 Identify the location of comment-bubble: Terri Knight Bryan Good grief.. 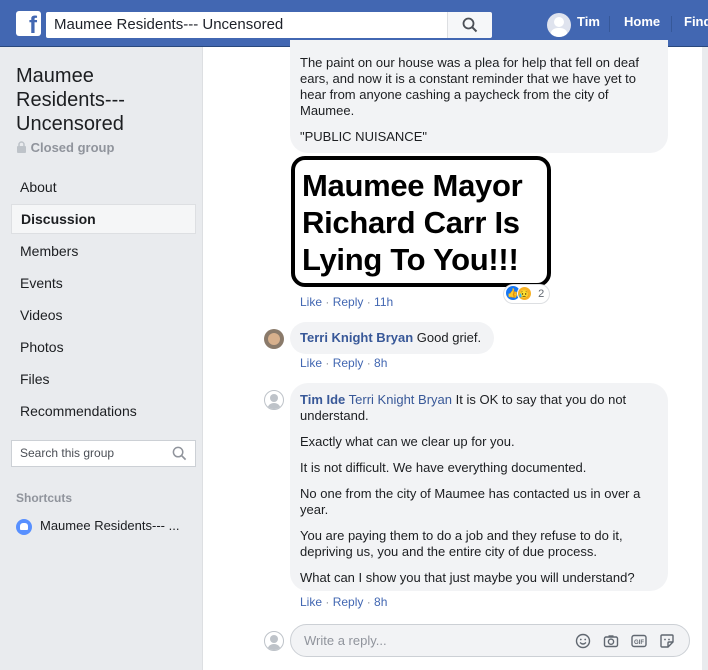
(392, 338).